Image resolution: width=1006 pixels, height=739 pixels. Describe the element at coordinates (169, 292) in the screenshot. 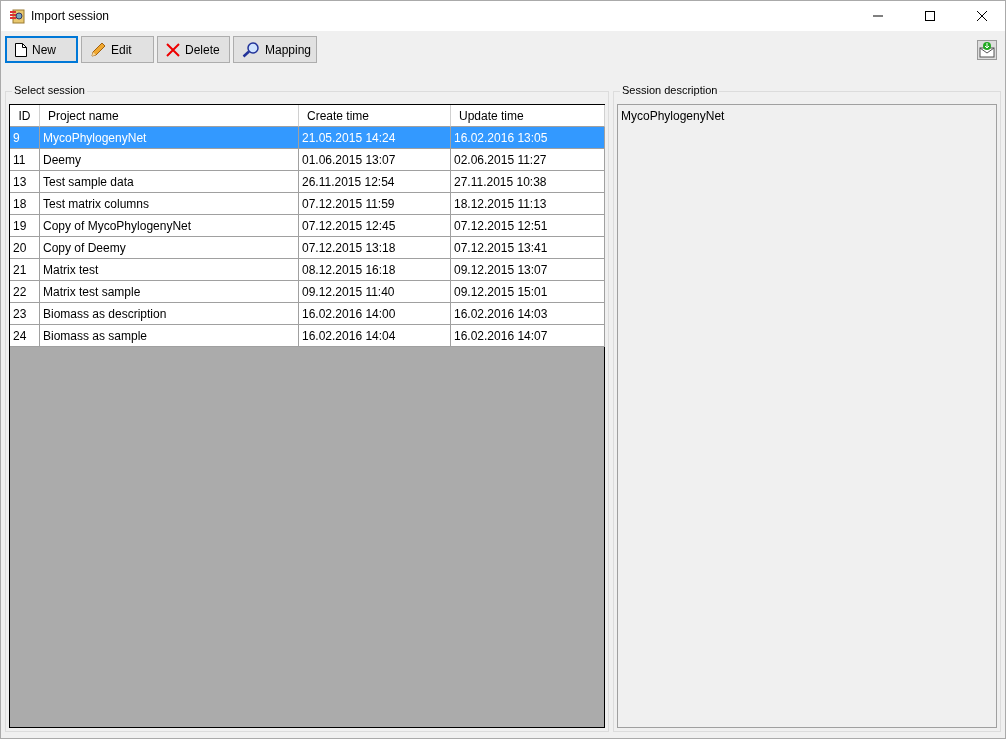

I see `table-cell: Matrix test sample` at that location.